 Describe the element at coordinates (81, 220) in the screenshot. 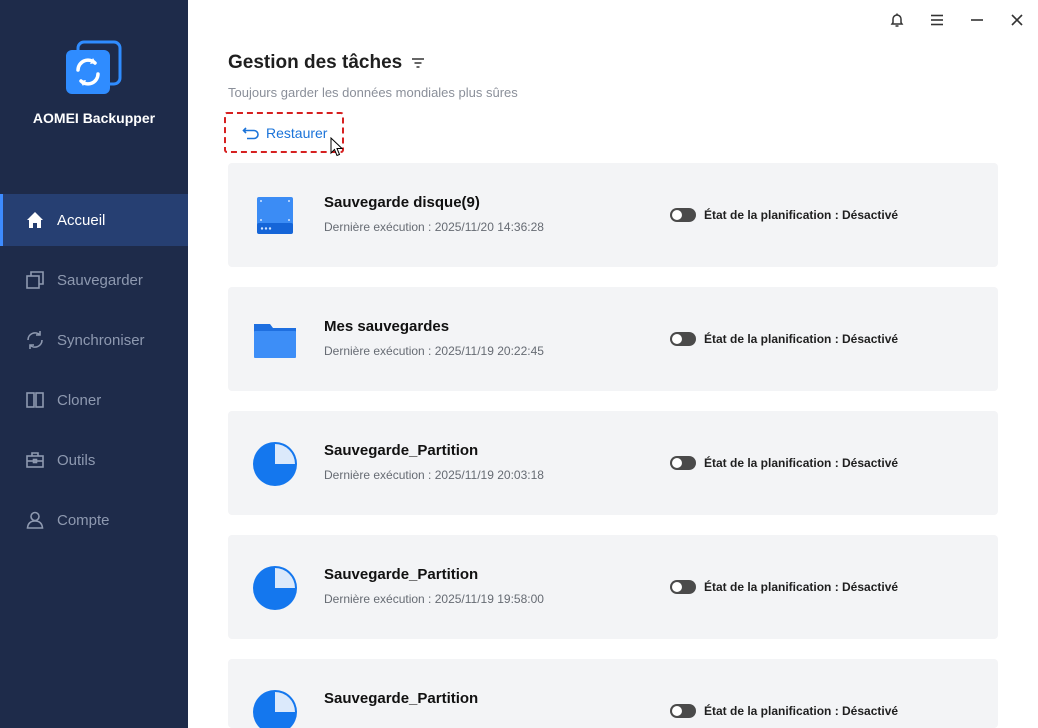

I see `sidebar-item-label: Accueil` at that location.